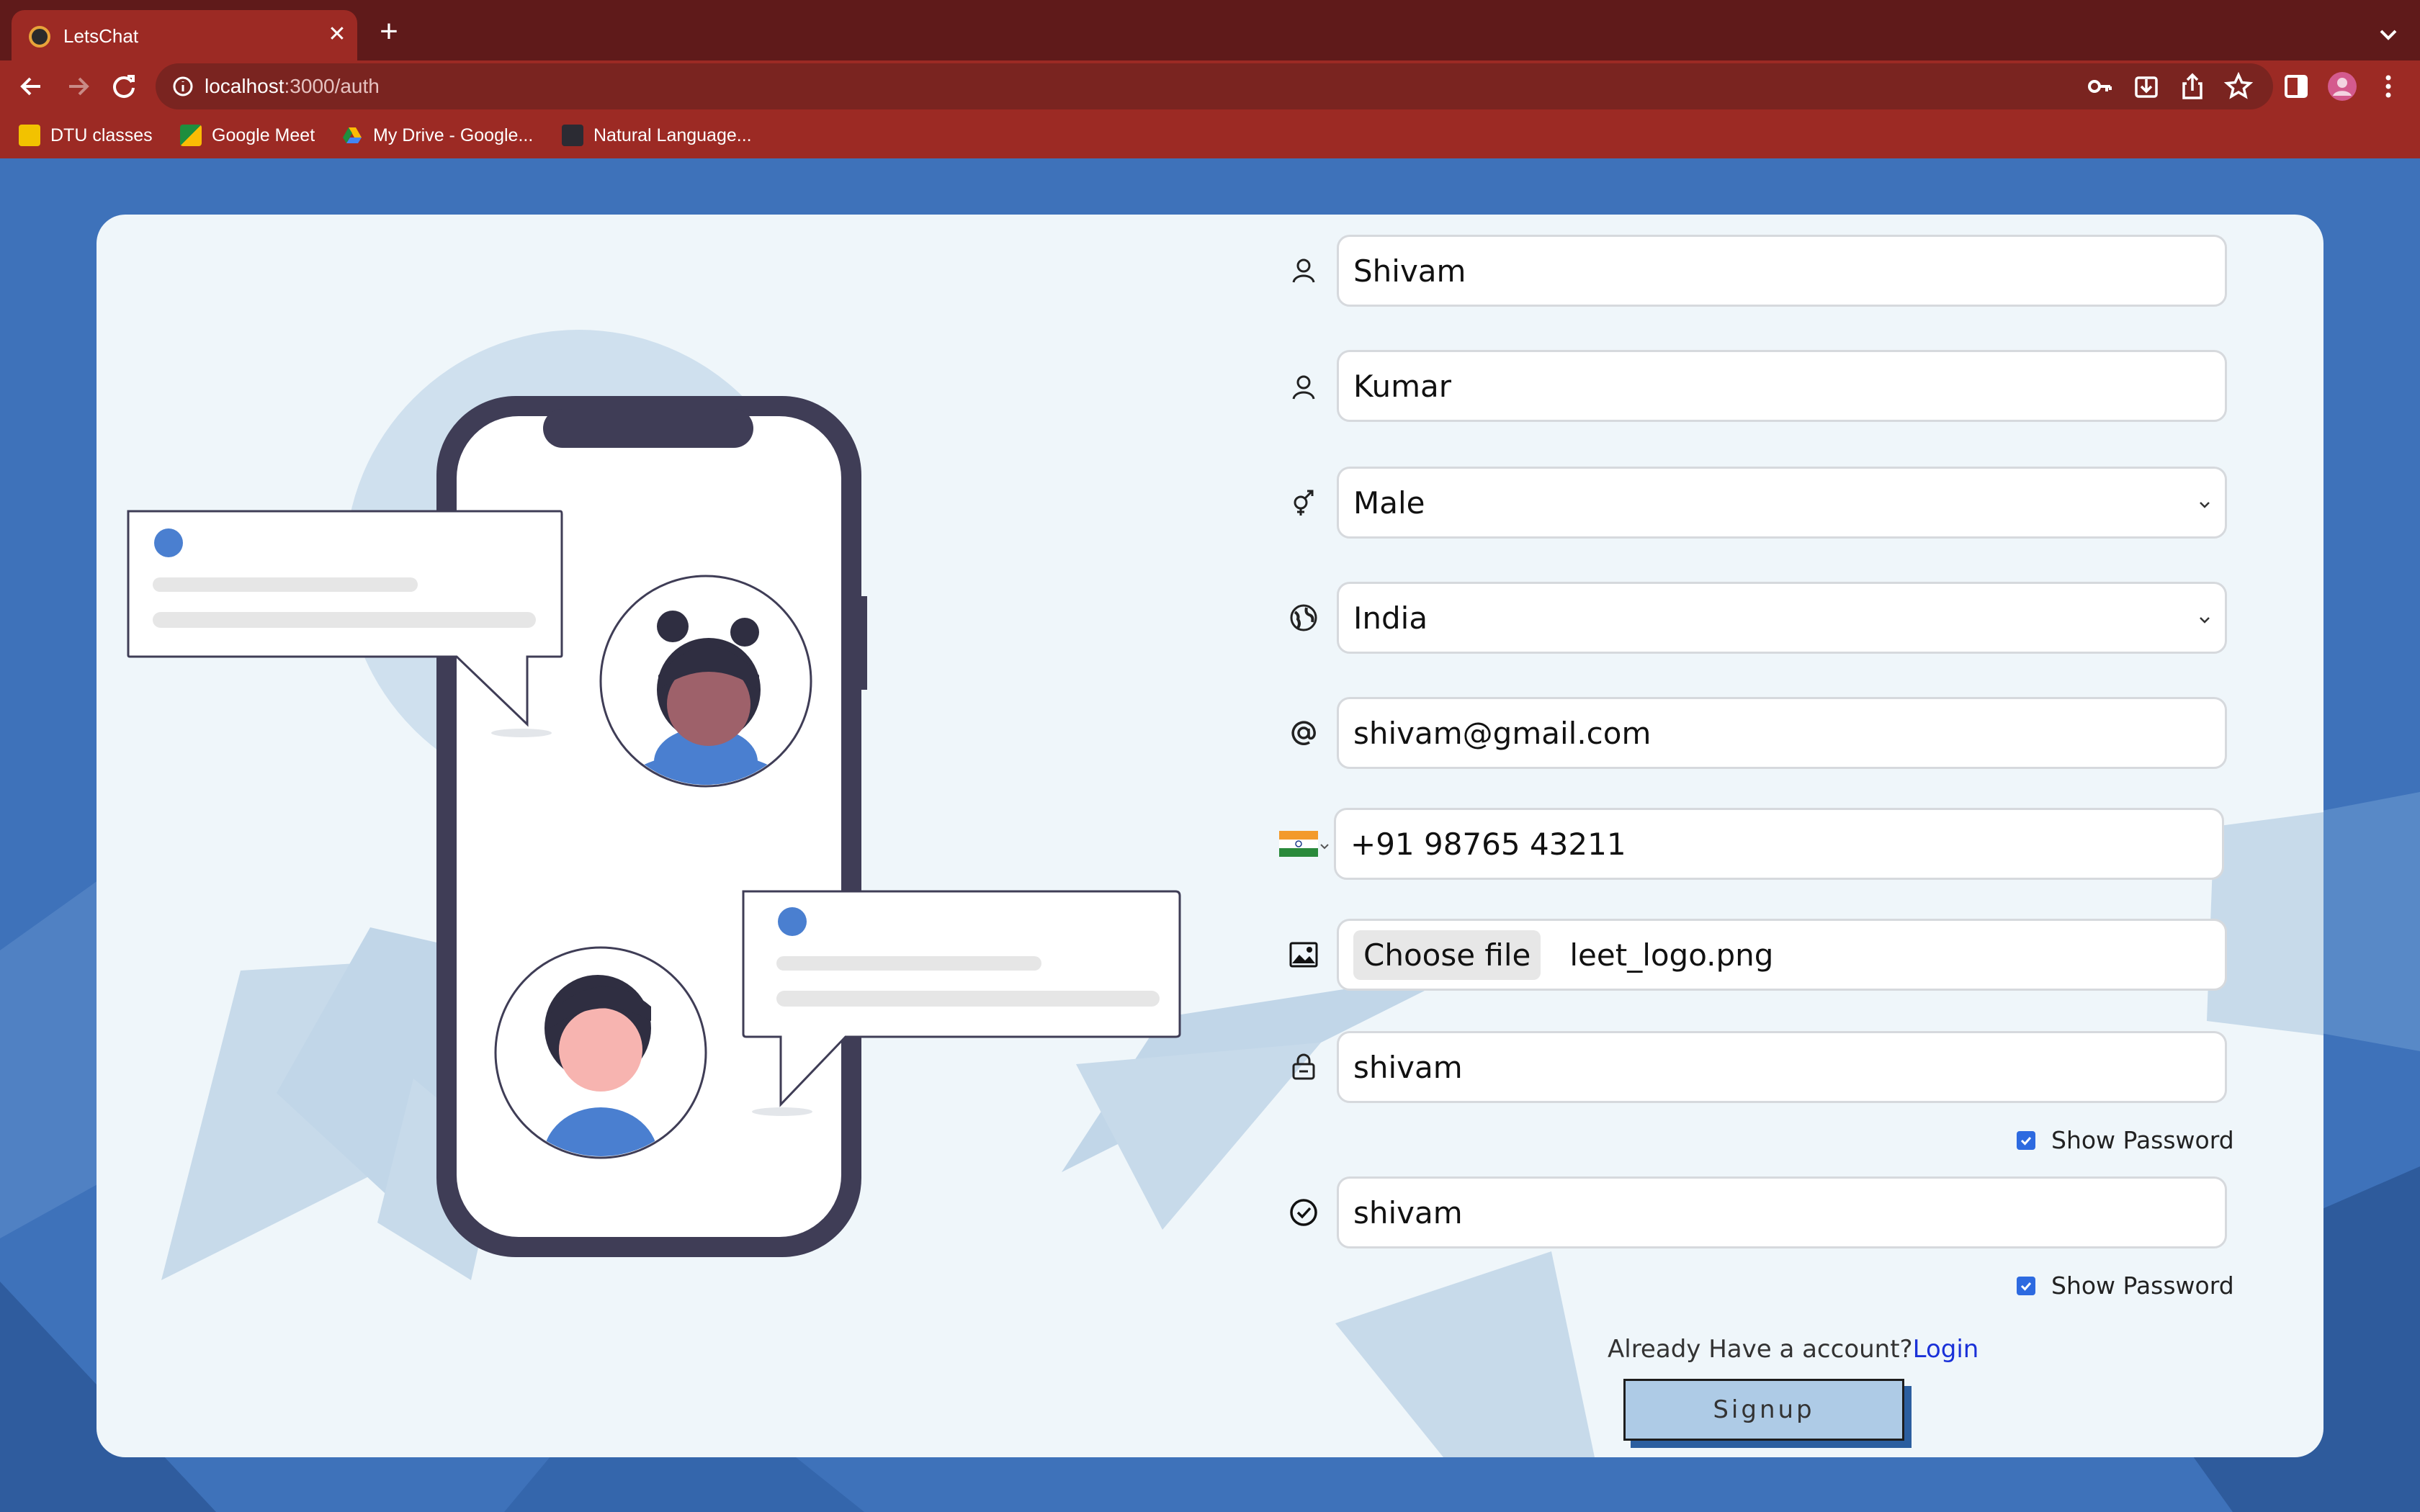  What do you see at coordinates (101, 36) in the screenshot?
I see `tab-title: LetsChat` at bounding box center [101, 36].